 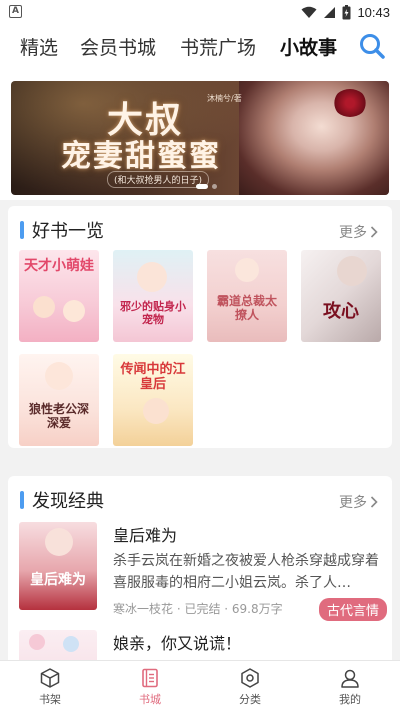 What do you see at coordinates (59, 296) in the screenshot?
I see `book-cover: 天才小萌娃` at bounding box center [59, 296].